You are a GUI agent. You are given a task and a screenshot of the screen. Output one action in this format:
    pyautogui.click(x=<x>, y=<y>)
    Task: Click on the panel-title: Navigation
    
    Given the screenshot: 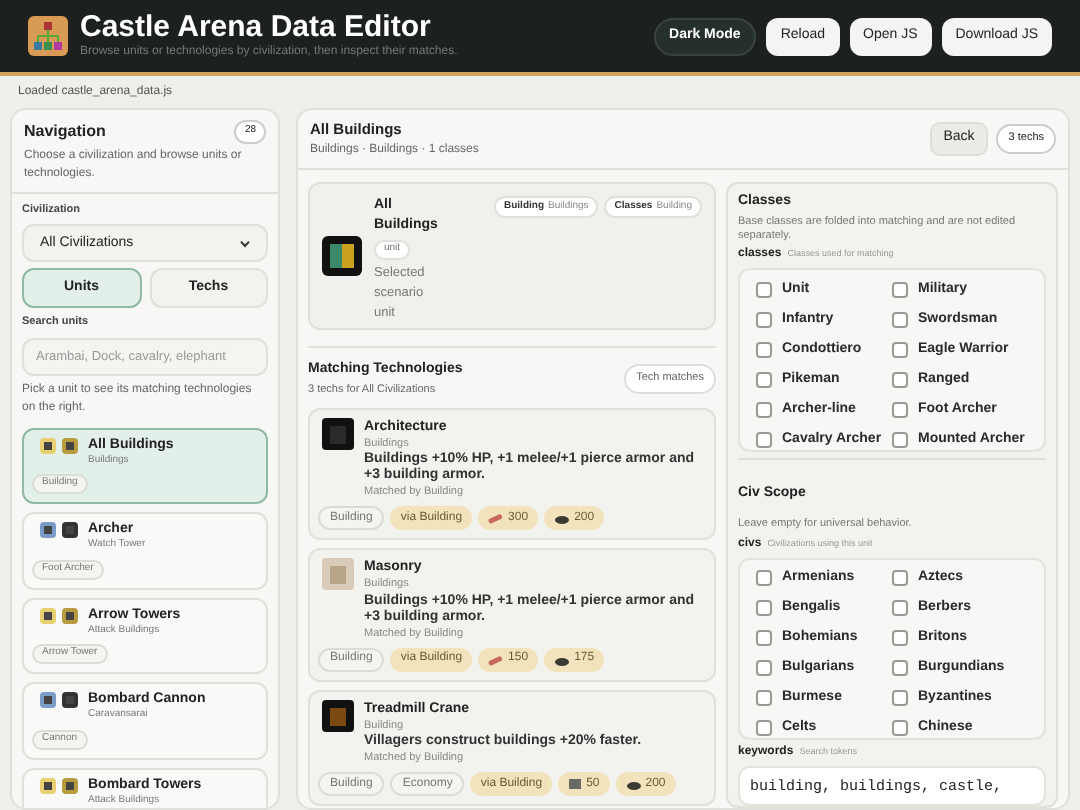 What is the action you would take?
    pyautogui.click(x=65, y=132)
    